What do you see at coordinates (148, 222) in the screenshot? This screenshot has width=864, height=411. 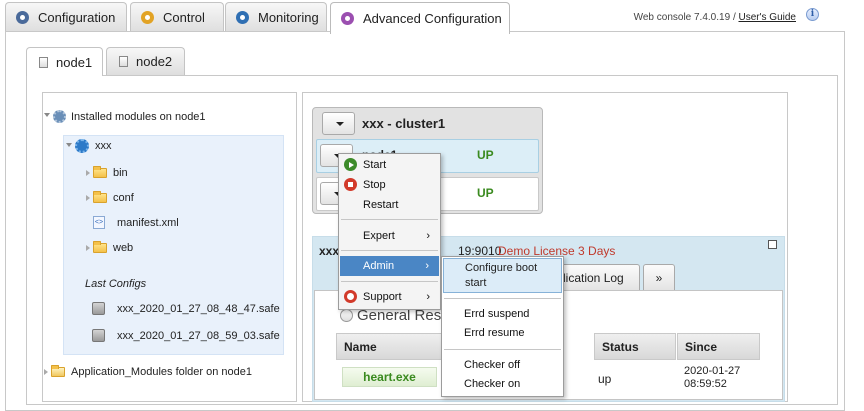 I see `file-label: manifest.xml` at bounding box center [148, 222].